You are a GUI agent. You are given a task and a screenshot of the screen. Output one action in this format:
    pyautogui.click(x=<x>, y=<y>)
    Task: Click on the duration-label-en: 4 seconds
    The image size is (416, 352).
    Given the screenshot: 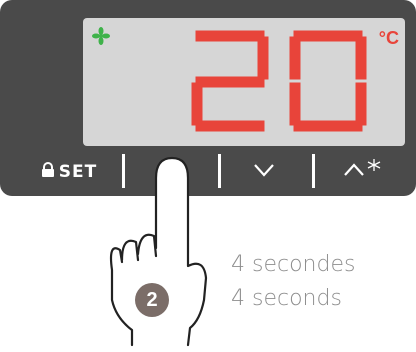 What is the action you would take?
    pyautogui.click(x=286, y=298)
    